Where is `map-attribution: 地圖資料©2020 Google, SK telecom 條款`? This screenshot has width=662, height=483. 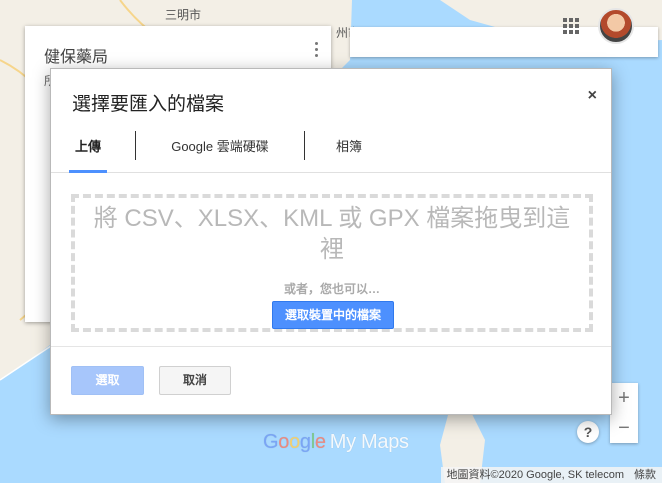 map-attribution: 地圖資料©2020 Google, SK telecom 條款 is located at coordinates (551, 475).